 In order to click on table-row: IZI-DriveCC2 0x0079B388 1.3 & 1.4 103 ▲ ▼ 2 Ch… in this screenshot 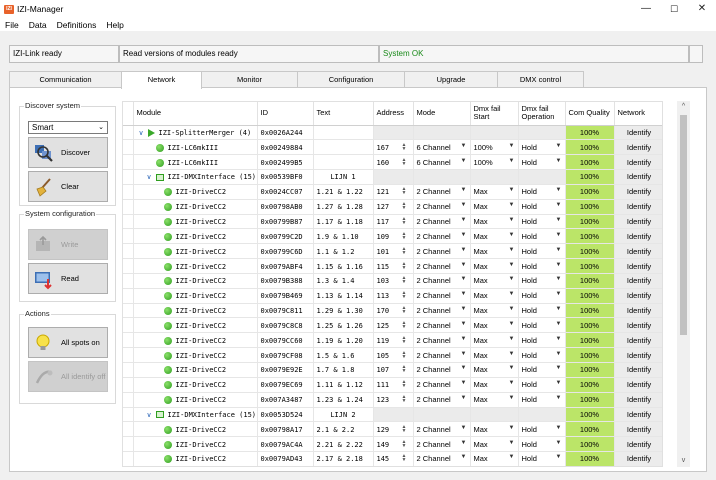, I will do `click(392, 281)`.